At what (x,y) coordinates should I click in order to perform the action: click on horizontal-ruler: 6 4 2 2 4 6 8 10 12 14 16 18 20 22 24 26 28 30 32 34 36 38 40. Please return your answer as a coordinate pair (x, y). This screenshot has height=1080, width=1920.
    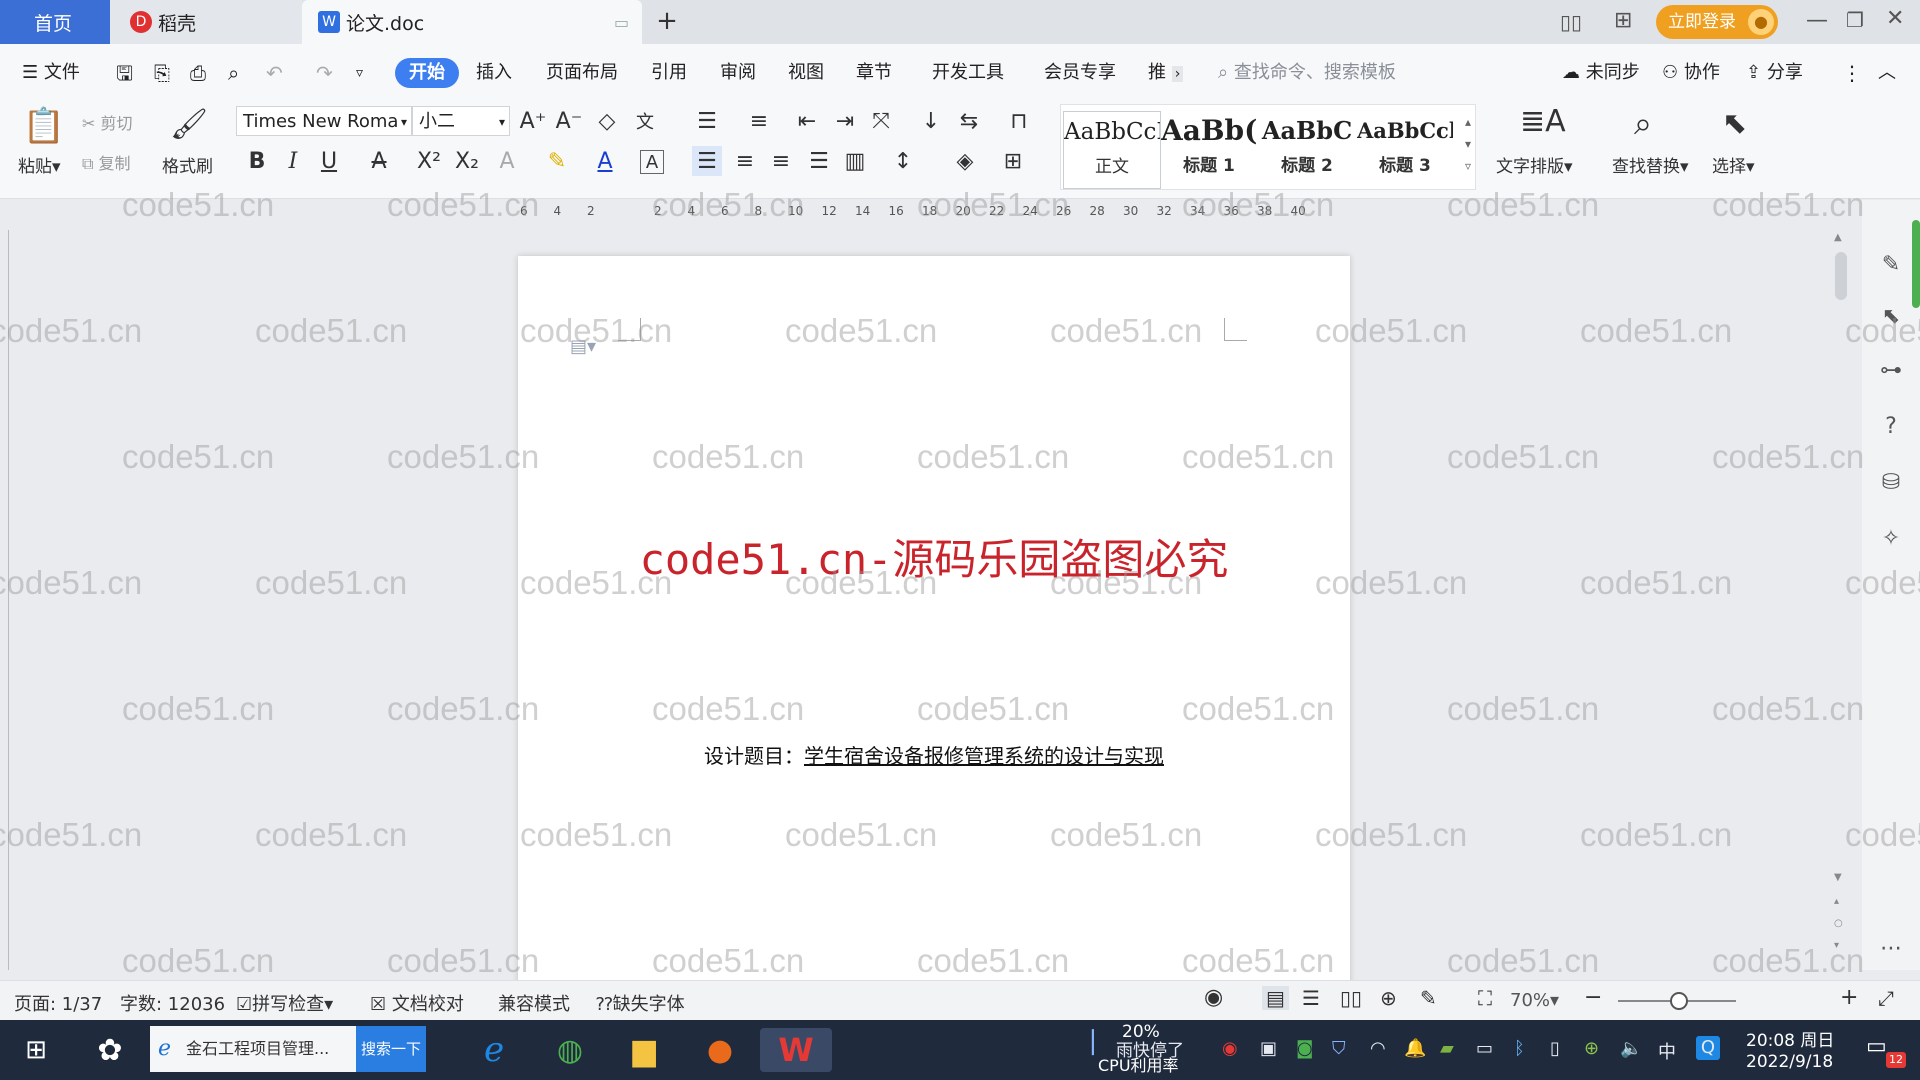
    Looking at the image, I should click on (920, 212).